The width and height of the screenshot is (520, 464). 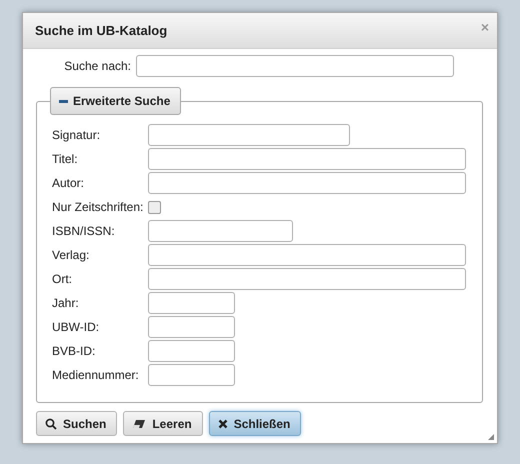 I want to click on advanced-search-toggle: Erweiterte Suche, so click(x=116, y=101).